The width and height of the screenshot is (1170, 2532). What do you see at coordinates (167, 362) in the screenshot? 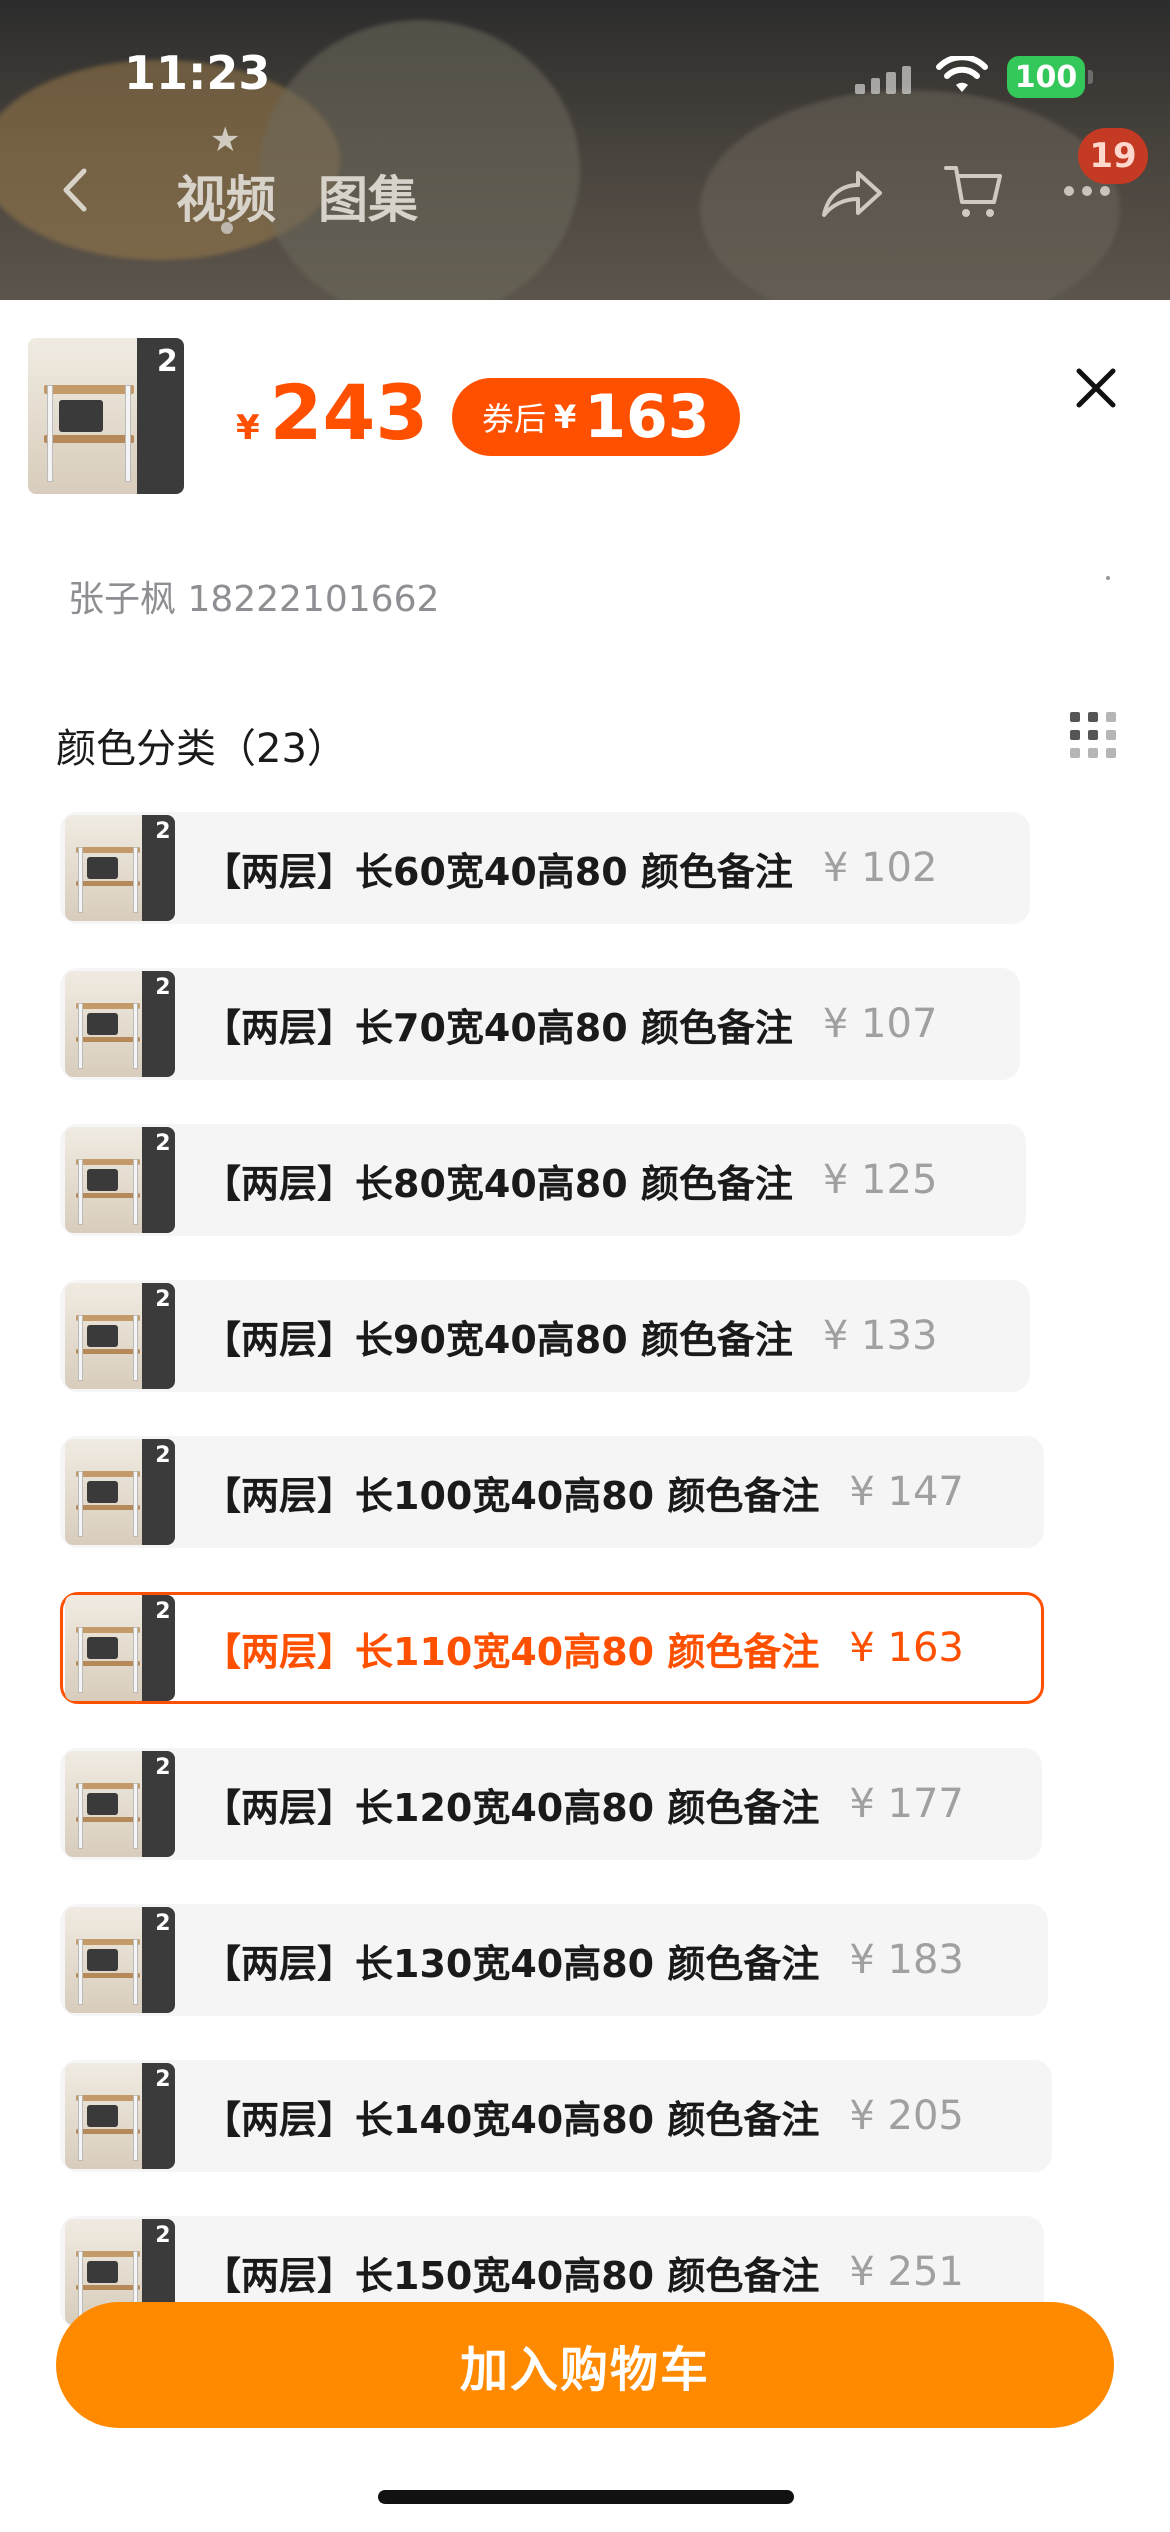
I see `thumbnail-tier-number: 2` at bounding box center [167, 362].